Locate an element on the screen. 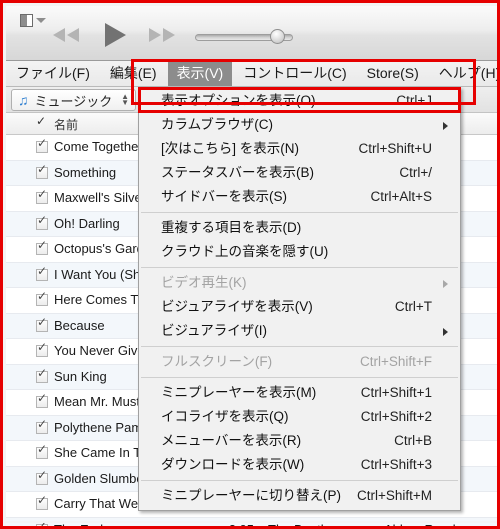 The width and height of the screenshot is (500, 529). menu-item: ステータスバーを表示(B) Ctrl+/ is located at coordinates (299, 173).